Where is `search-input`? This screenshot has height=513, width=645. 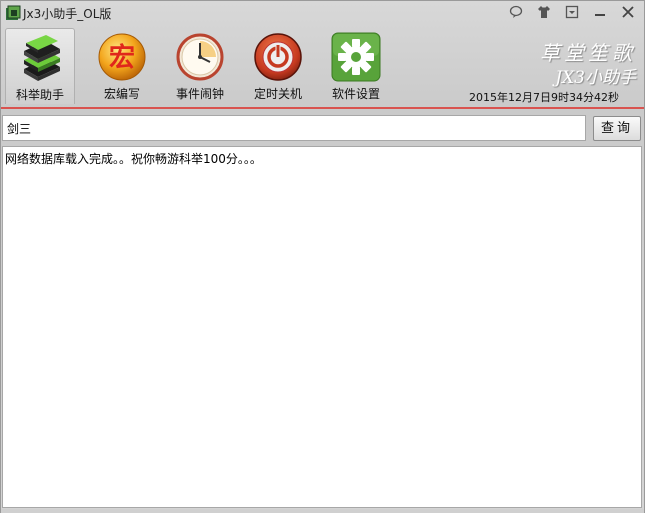 search-input is located at coordinates (294, 128).